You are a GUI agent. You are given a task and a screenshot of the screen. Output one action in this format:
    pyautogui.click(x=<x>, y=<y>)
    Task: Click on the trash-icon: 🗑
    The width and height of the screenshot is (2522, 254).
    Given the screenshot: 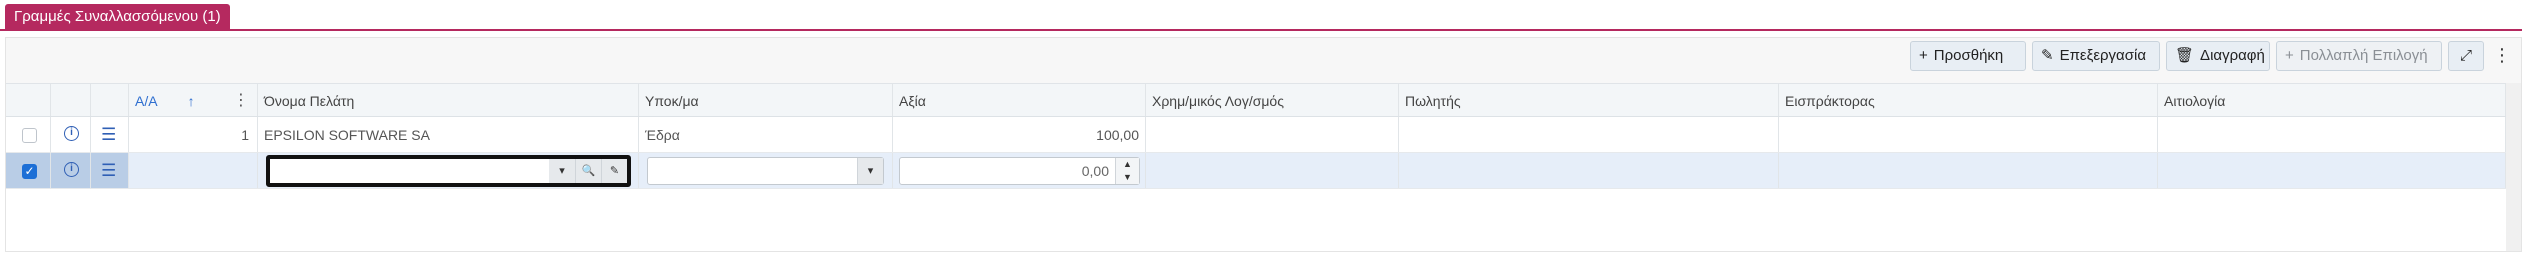 What is the action you would take?
    pyautogui.click(x=2185, y=55)
    